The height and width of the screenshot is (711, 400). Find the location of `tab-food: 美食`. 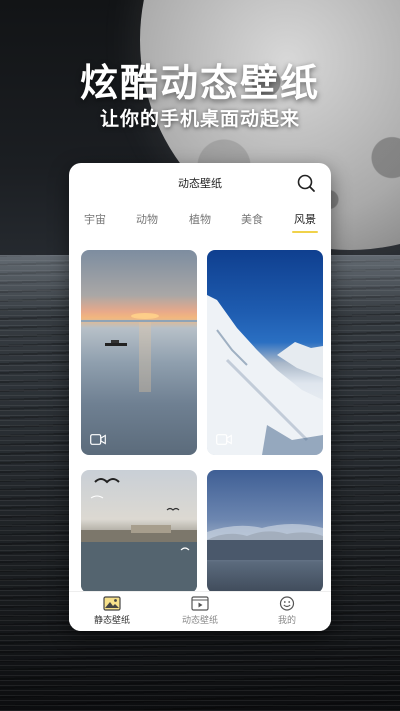

tab-food: 美食 is located at coordinates (252, 219).